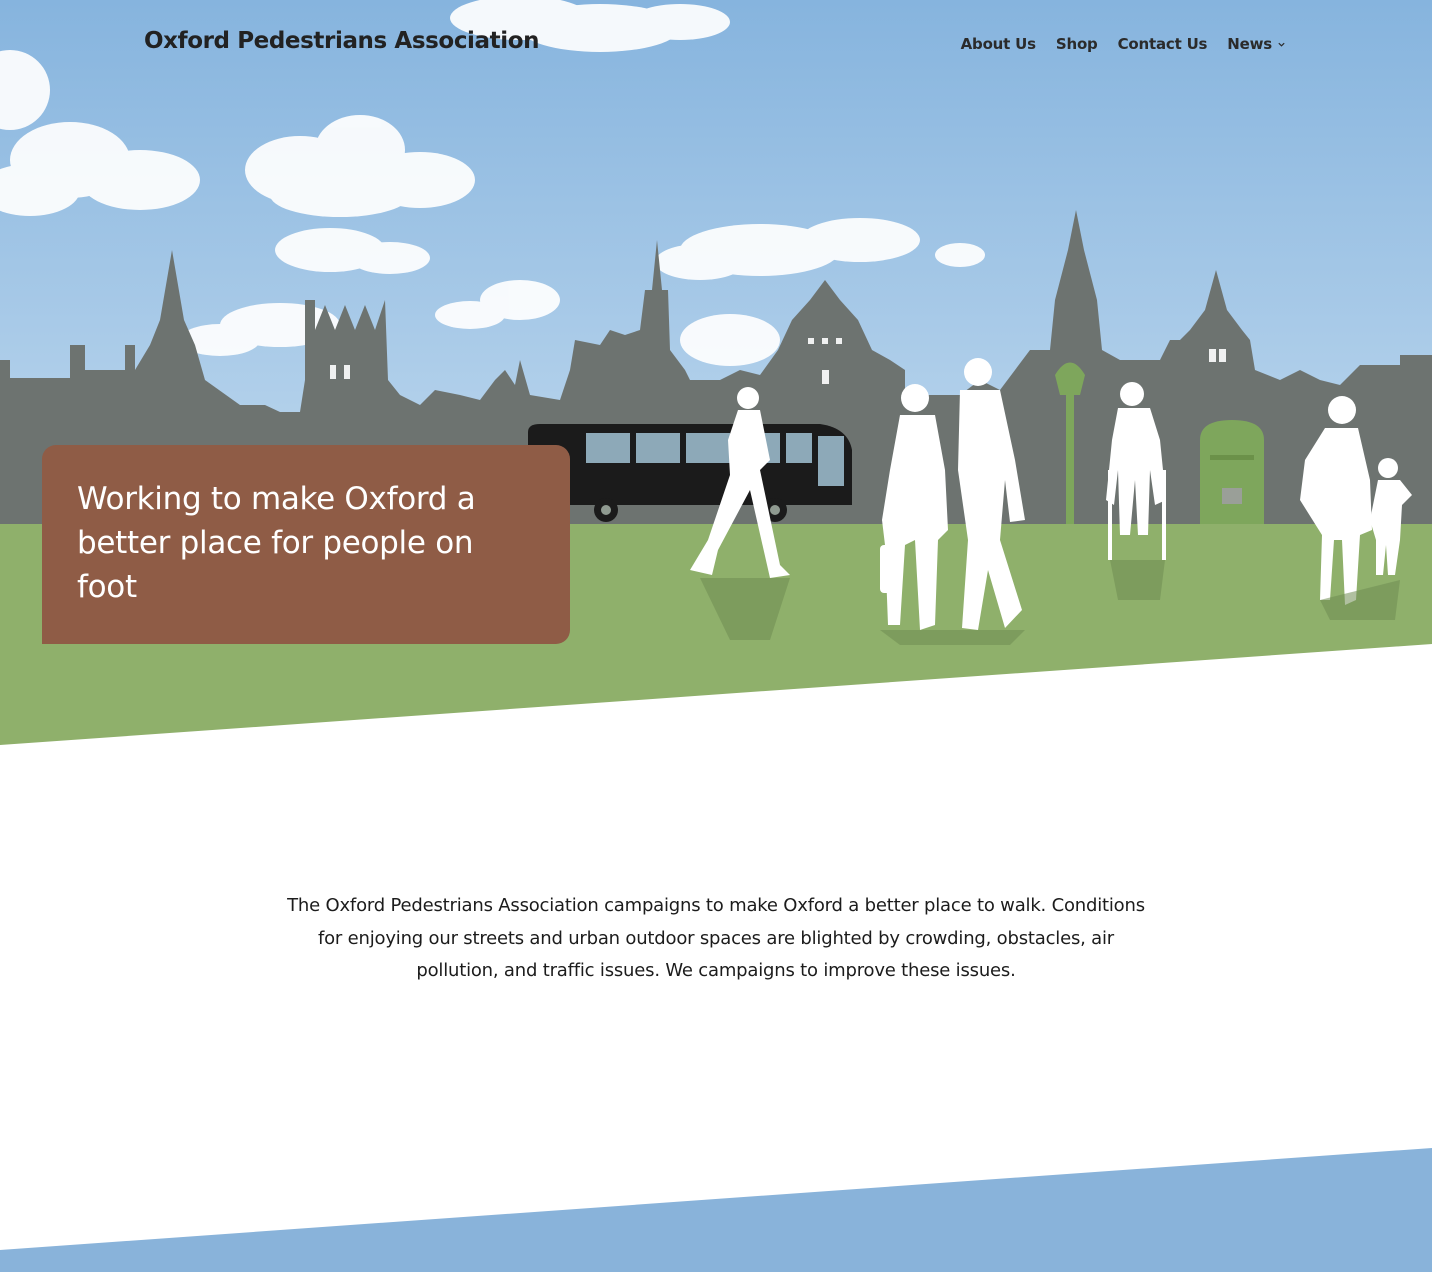 The height and width of the screenshot is (1272, 1432). What do you see at coordinates (1077, 44) in the screenshot?
I see `nav-item-shop: Shop` at bounding box center [1077, 44].